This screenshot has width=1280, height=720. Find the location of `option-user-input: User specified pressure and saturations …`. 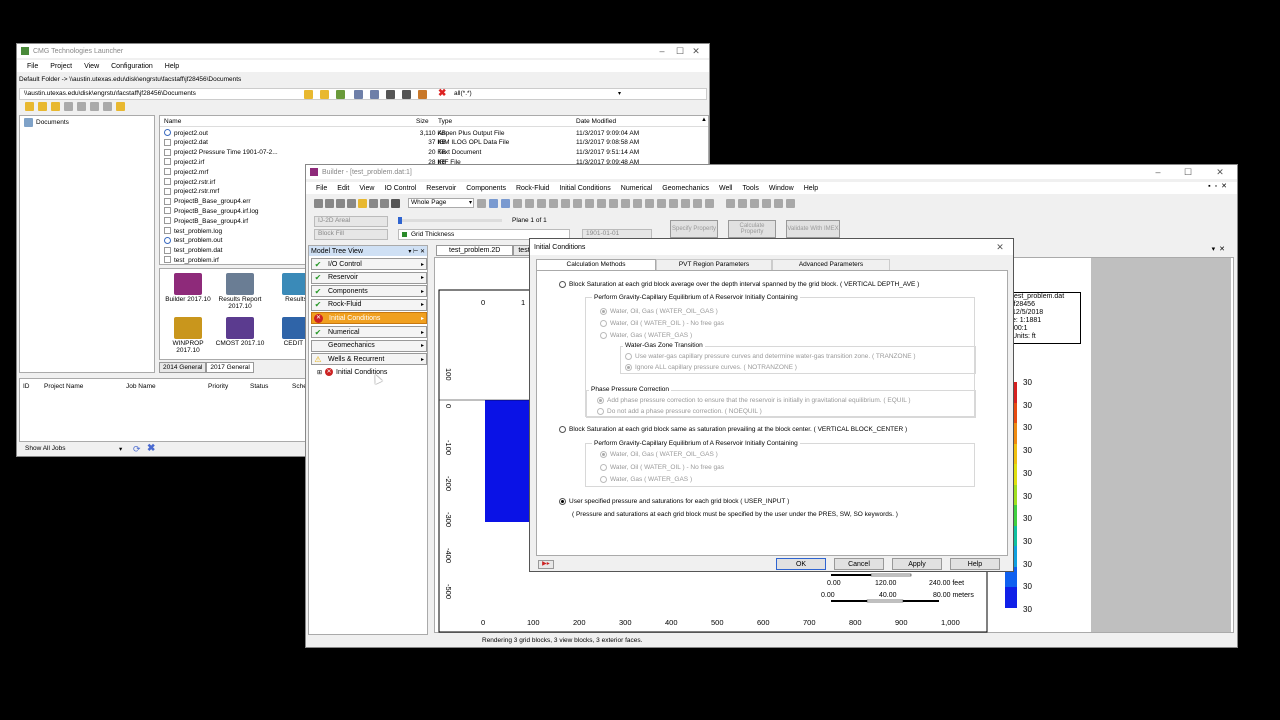

option-user-input: User specified pressure and saturations … is located at coordinates (674, 501).